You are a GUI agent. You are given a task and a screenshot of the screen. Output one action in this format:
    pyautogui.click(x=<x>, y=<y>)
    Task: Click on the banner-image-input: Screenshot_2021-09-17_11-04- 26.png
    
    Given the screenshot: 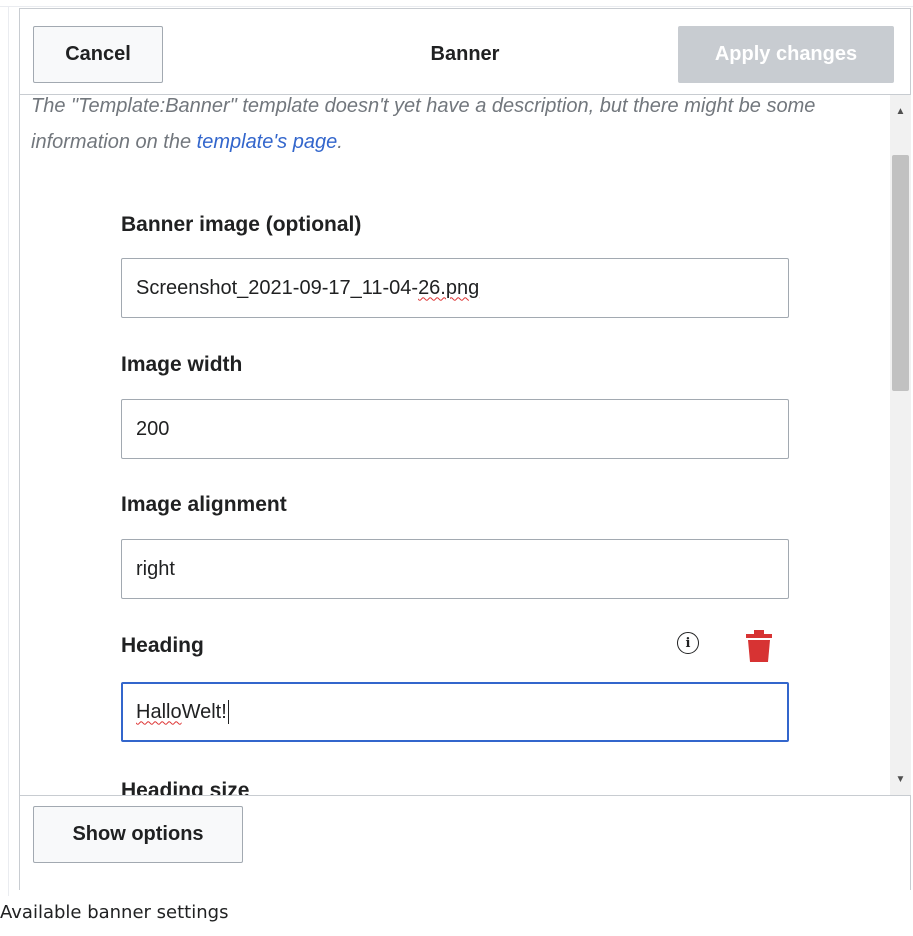 What is the action you would take?
    pyautogui.click(x=455, y=288)
    